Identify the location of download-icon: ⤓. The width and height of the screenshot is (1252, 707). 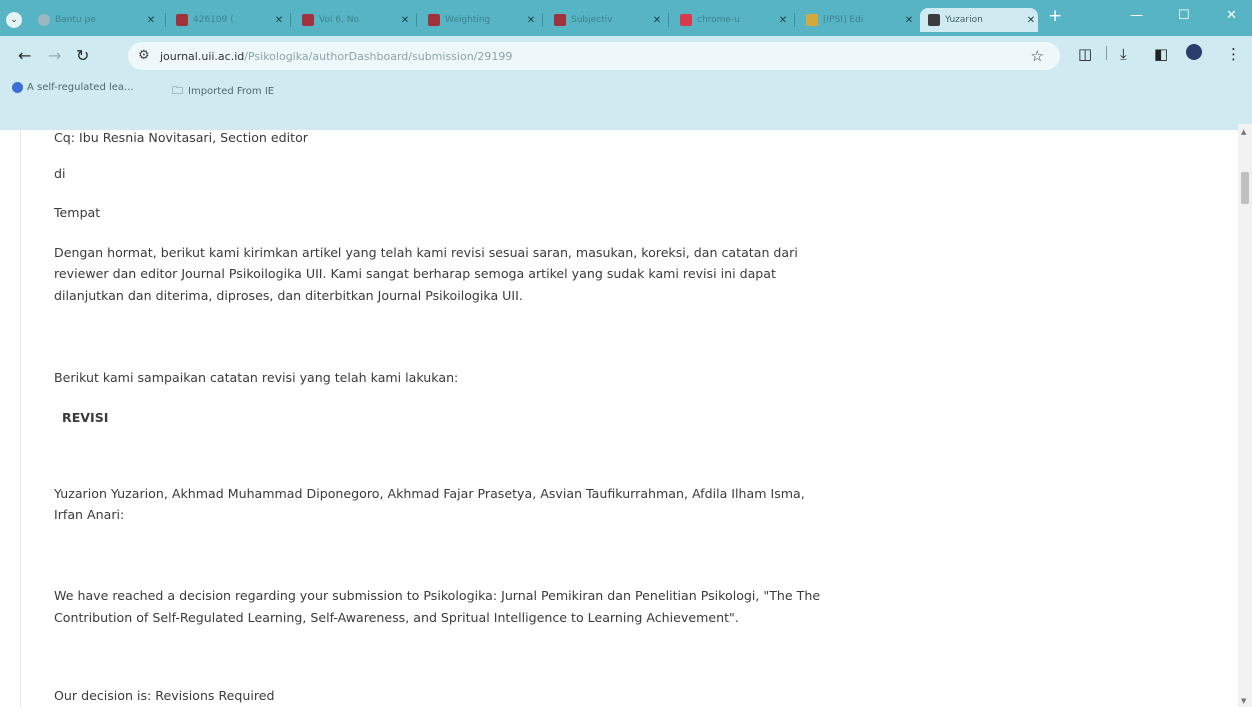
(1123, 54).